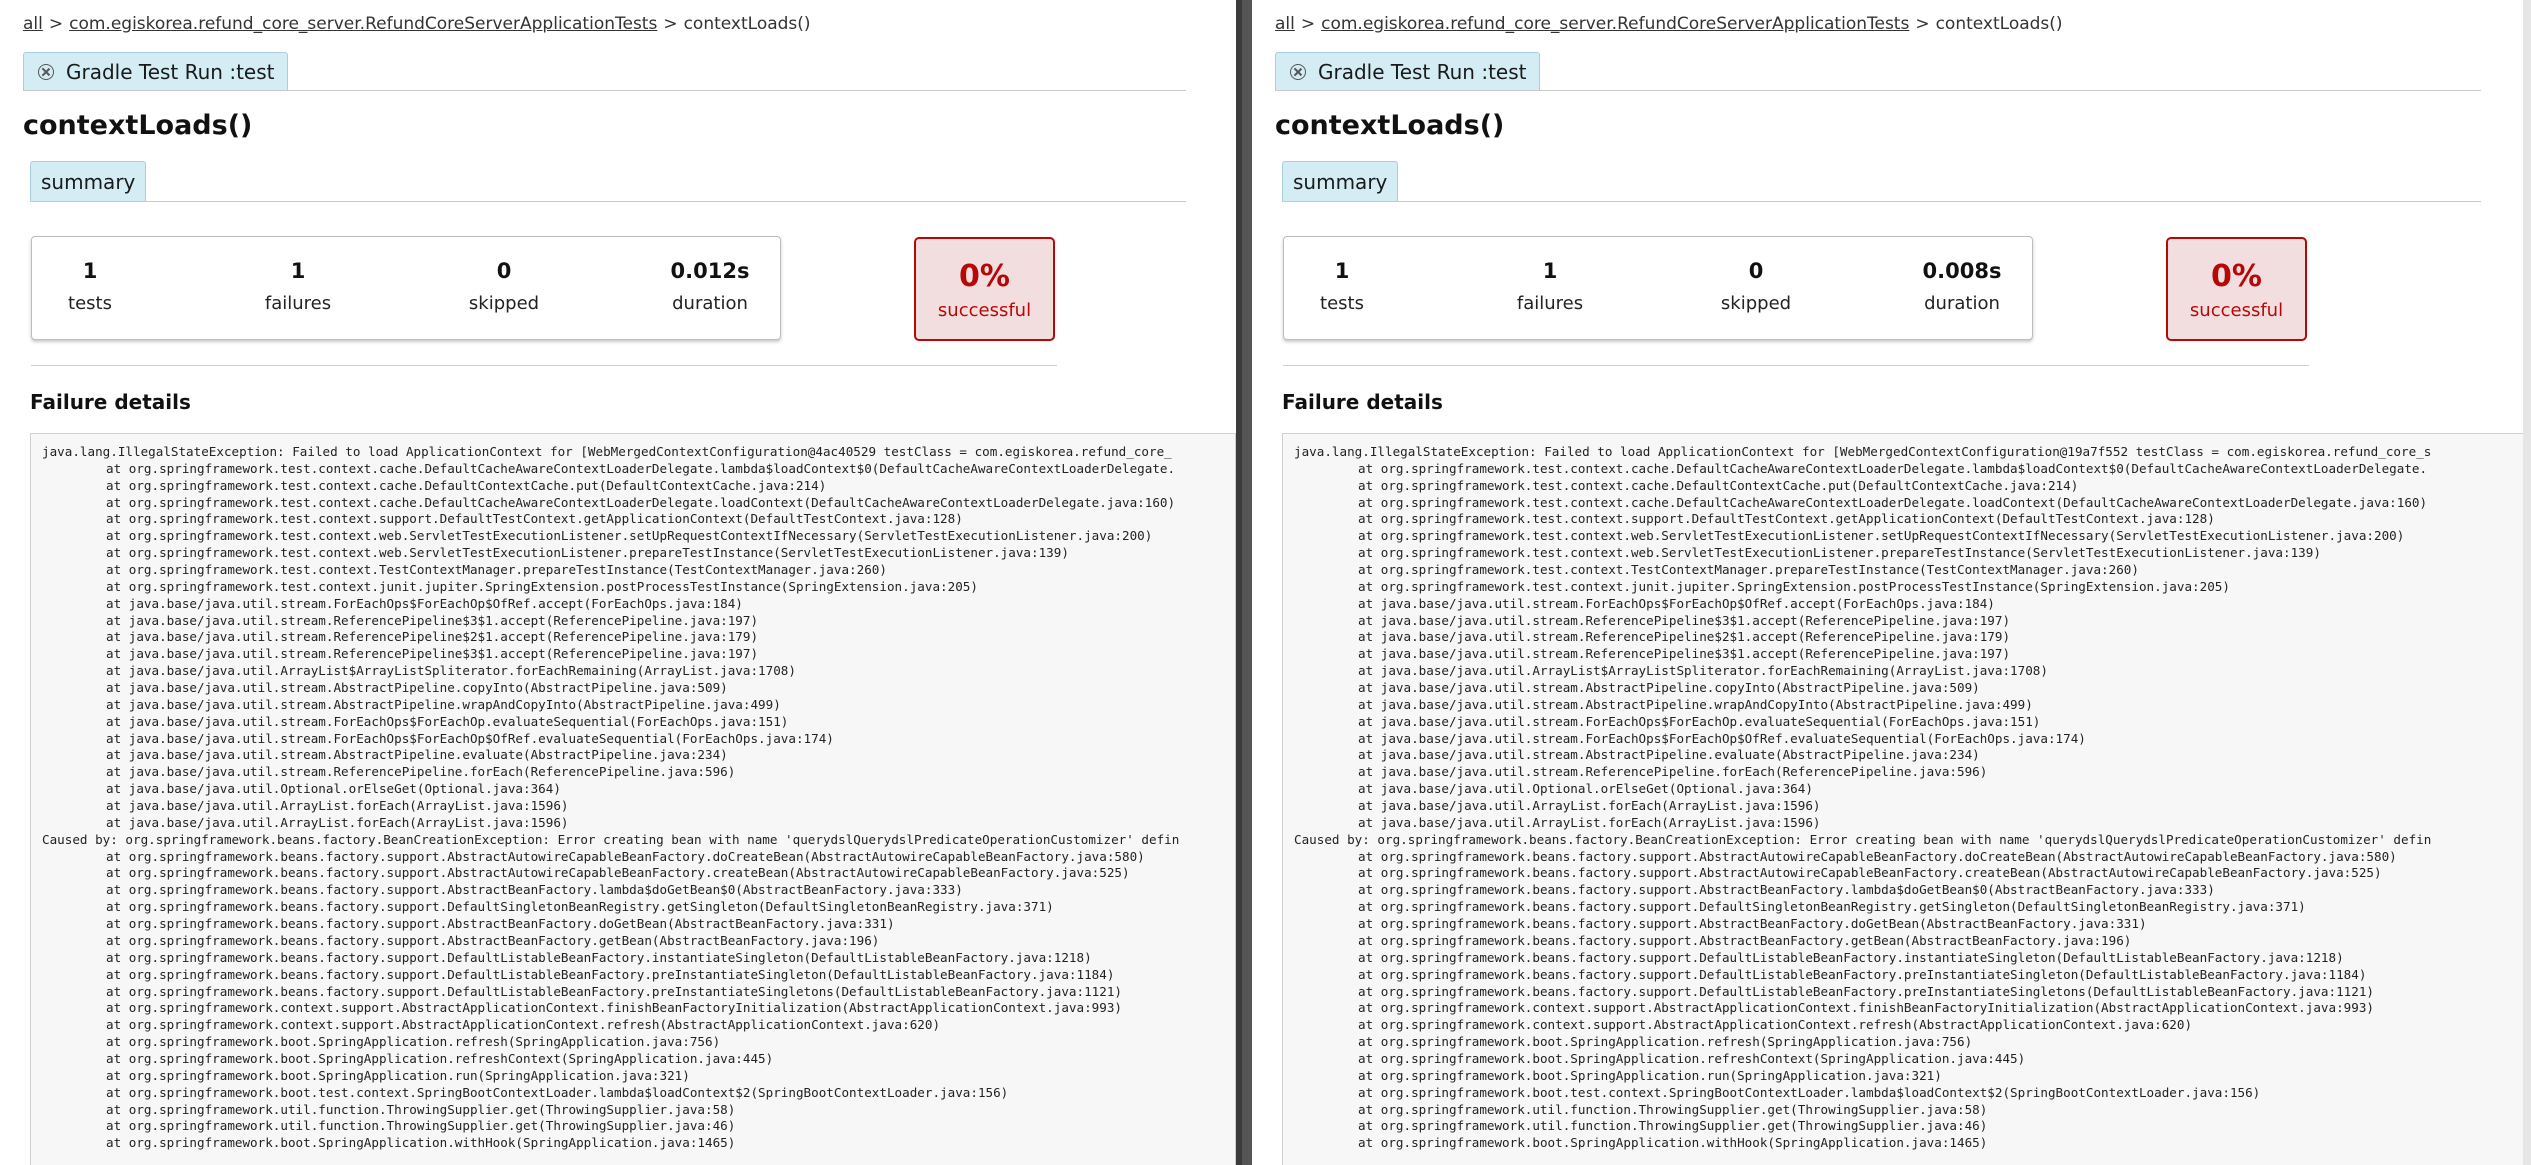  Describe the element at coordinates (710, 271) in the screenshot. I see `stat-duration-value: 0.012s` at that location.